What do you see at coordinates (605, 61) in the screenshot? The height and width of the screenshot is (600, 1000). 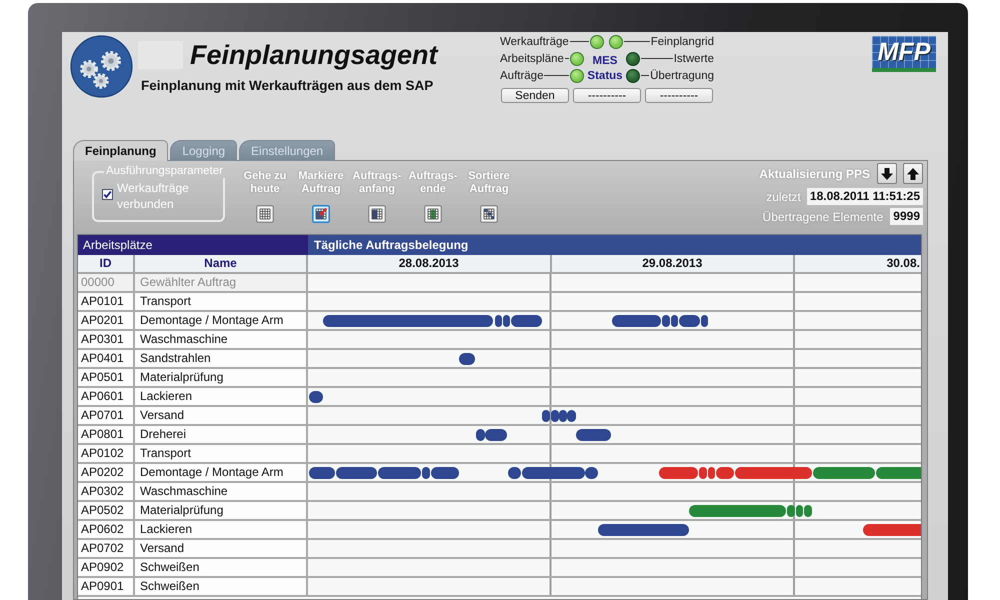 I see `status-label: MES` at bounding box center [605, 61].